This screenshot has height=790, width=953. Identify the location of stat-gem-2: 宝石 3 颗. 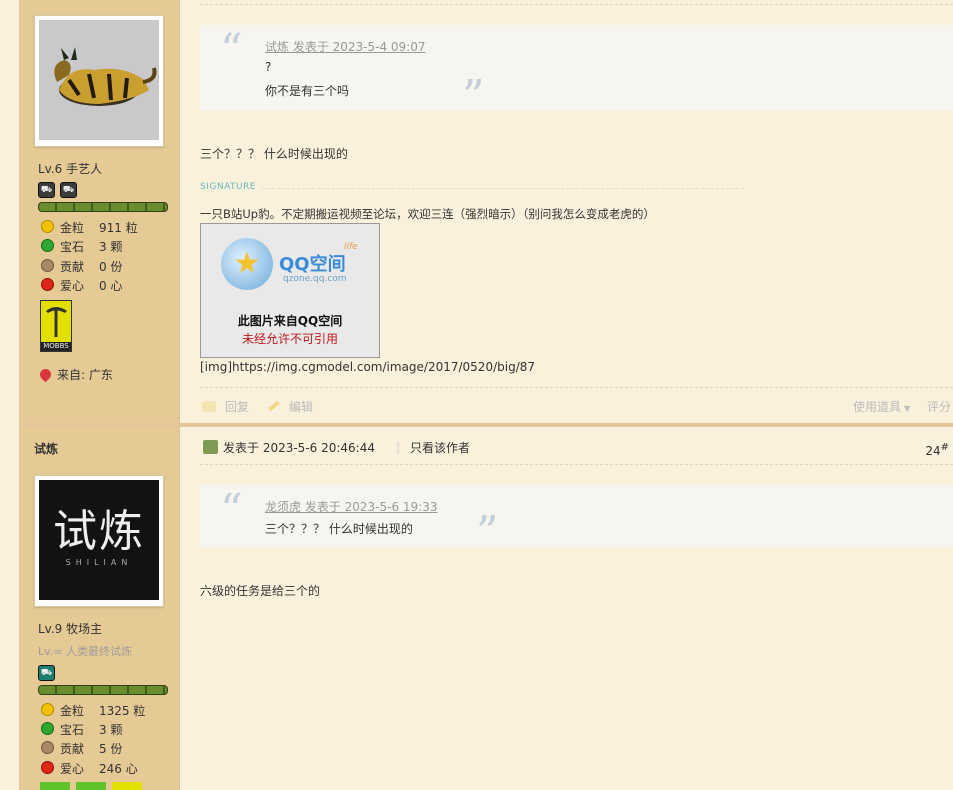
(81, 729).